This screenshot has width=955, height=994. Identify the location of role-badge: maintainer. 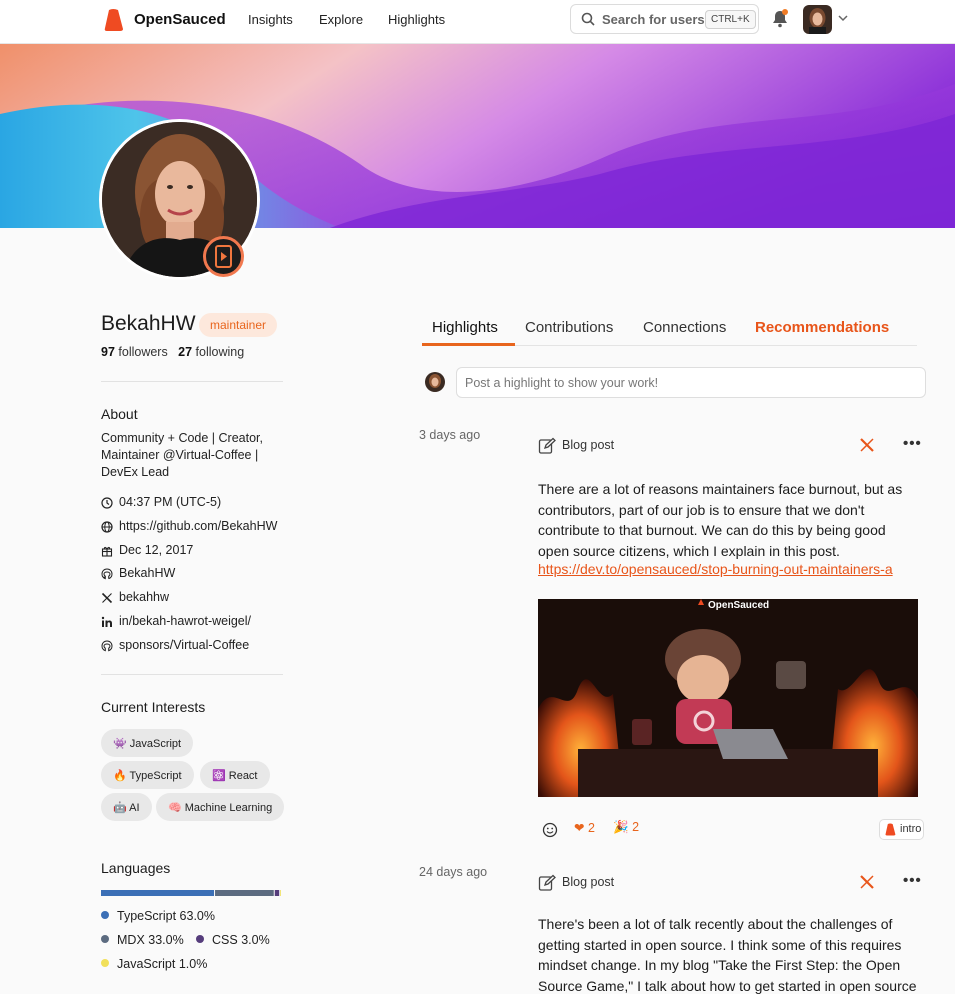
(238, 325).